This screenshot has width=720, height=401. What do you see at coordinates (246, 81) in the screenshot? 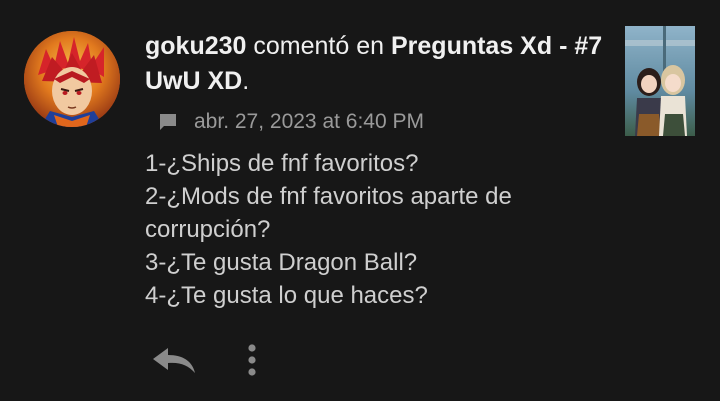
I see `post-title-suffix: .` at bounding box center [246, 81].